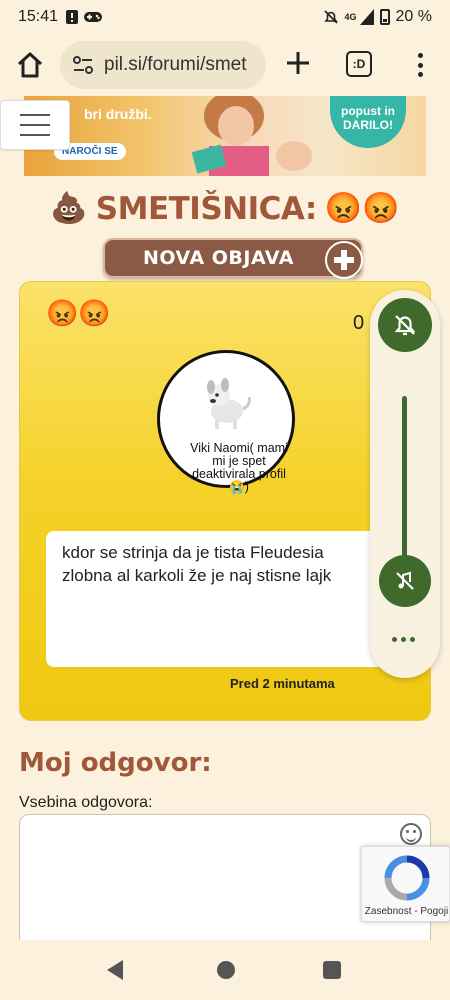 This screenshot has height=1000, width=450. I want to click on banner-image, so click(251, 136).